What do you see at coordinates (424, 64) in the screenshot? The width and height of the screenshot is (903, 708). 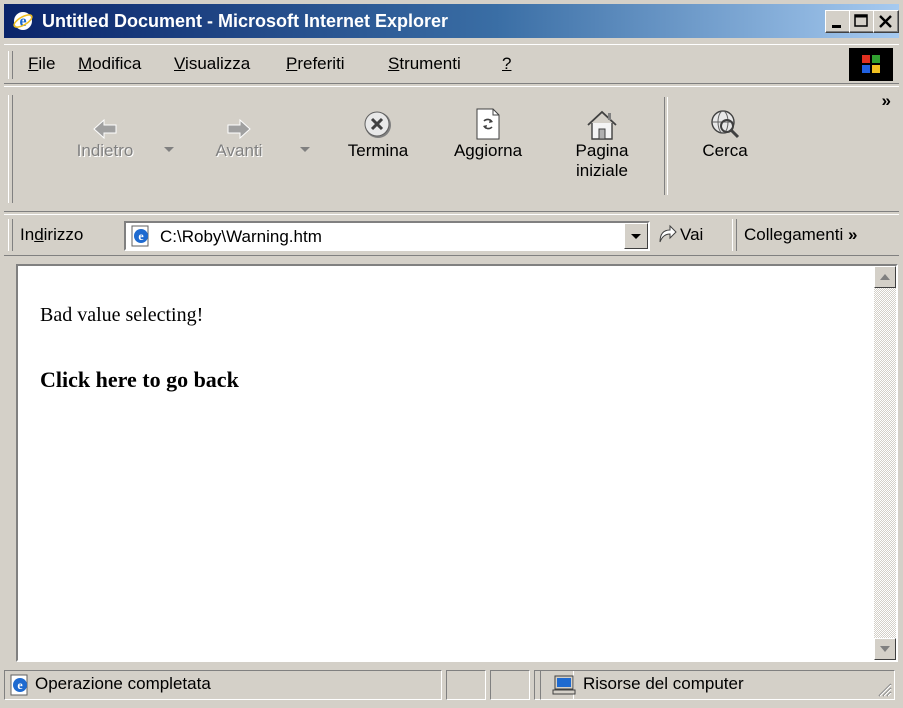 I see `menu-strumenti: Strumenti` at bounding box center [424, 64].